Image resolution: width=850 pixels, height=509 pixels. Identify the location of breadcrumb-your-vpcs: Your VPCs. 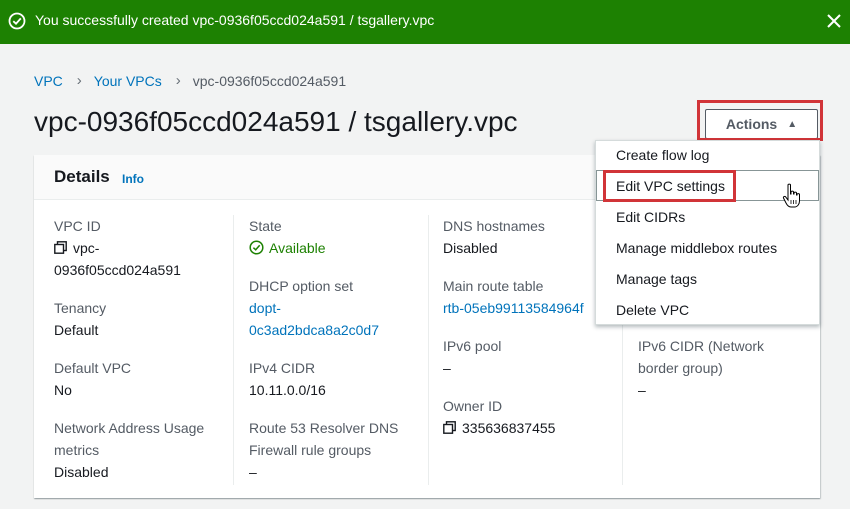
(128, 81).